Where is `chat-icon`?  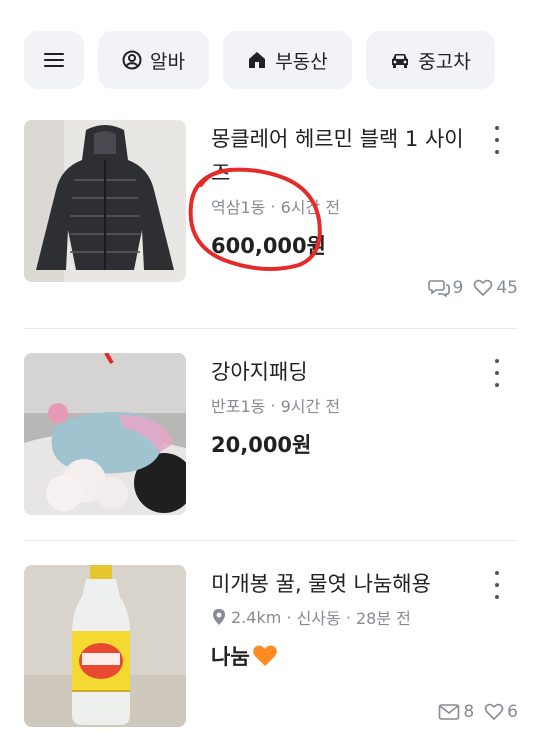 chat-icon is located at coordinates (438, 289).